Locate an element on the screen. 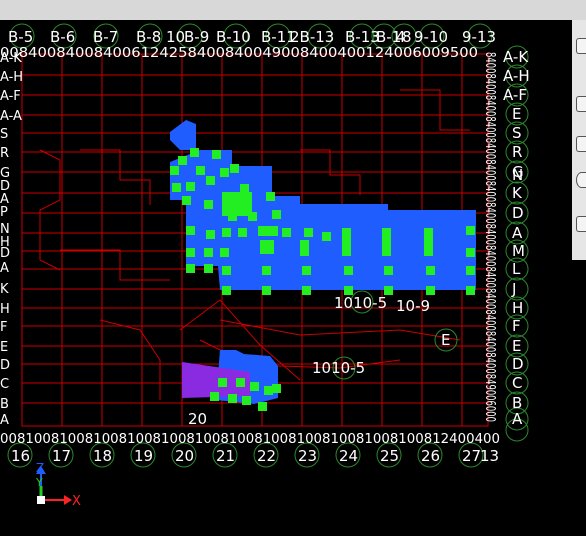 The height and width of the screenshot is (536, 586). axis-label: 21 is located at coordinates (225, 456).